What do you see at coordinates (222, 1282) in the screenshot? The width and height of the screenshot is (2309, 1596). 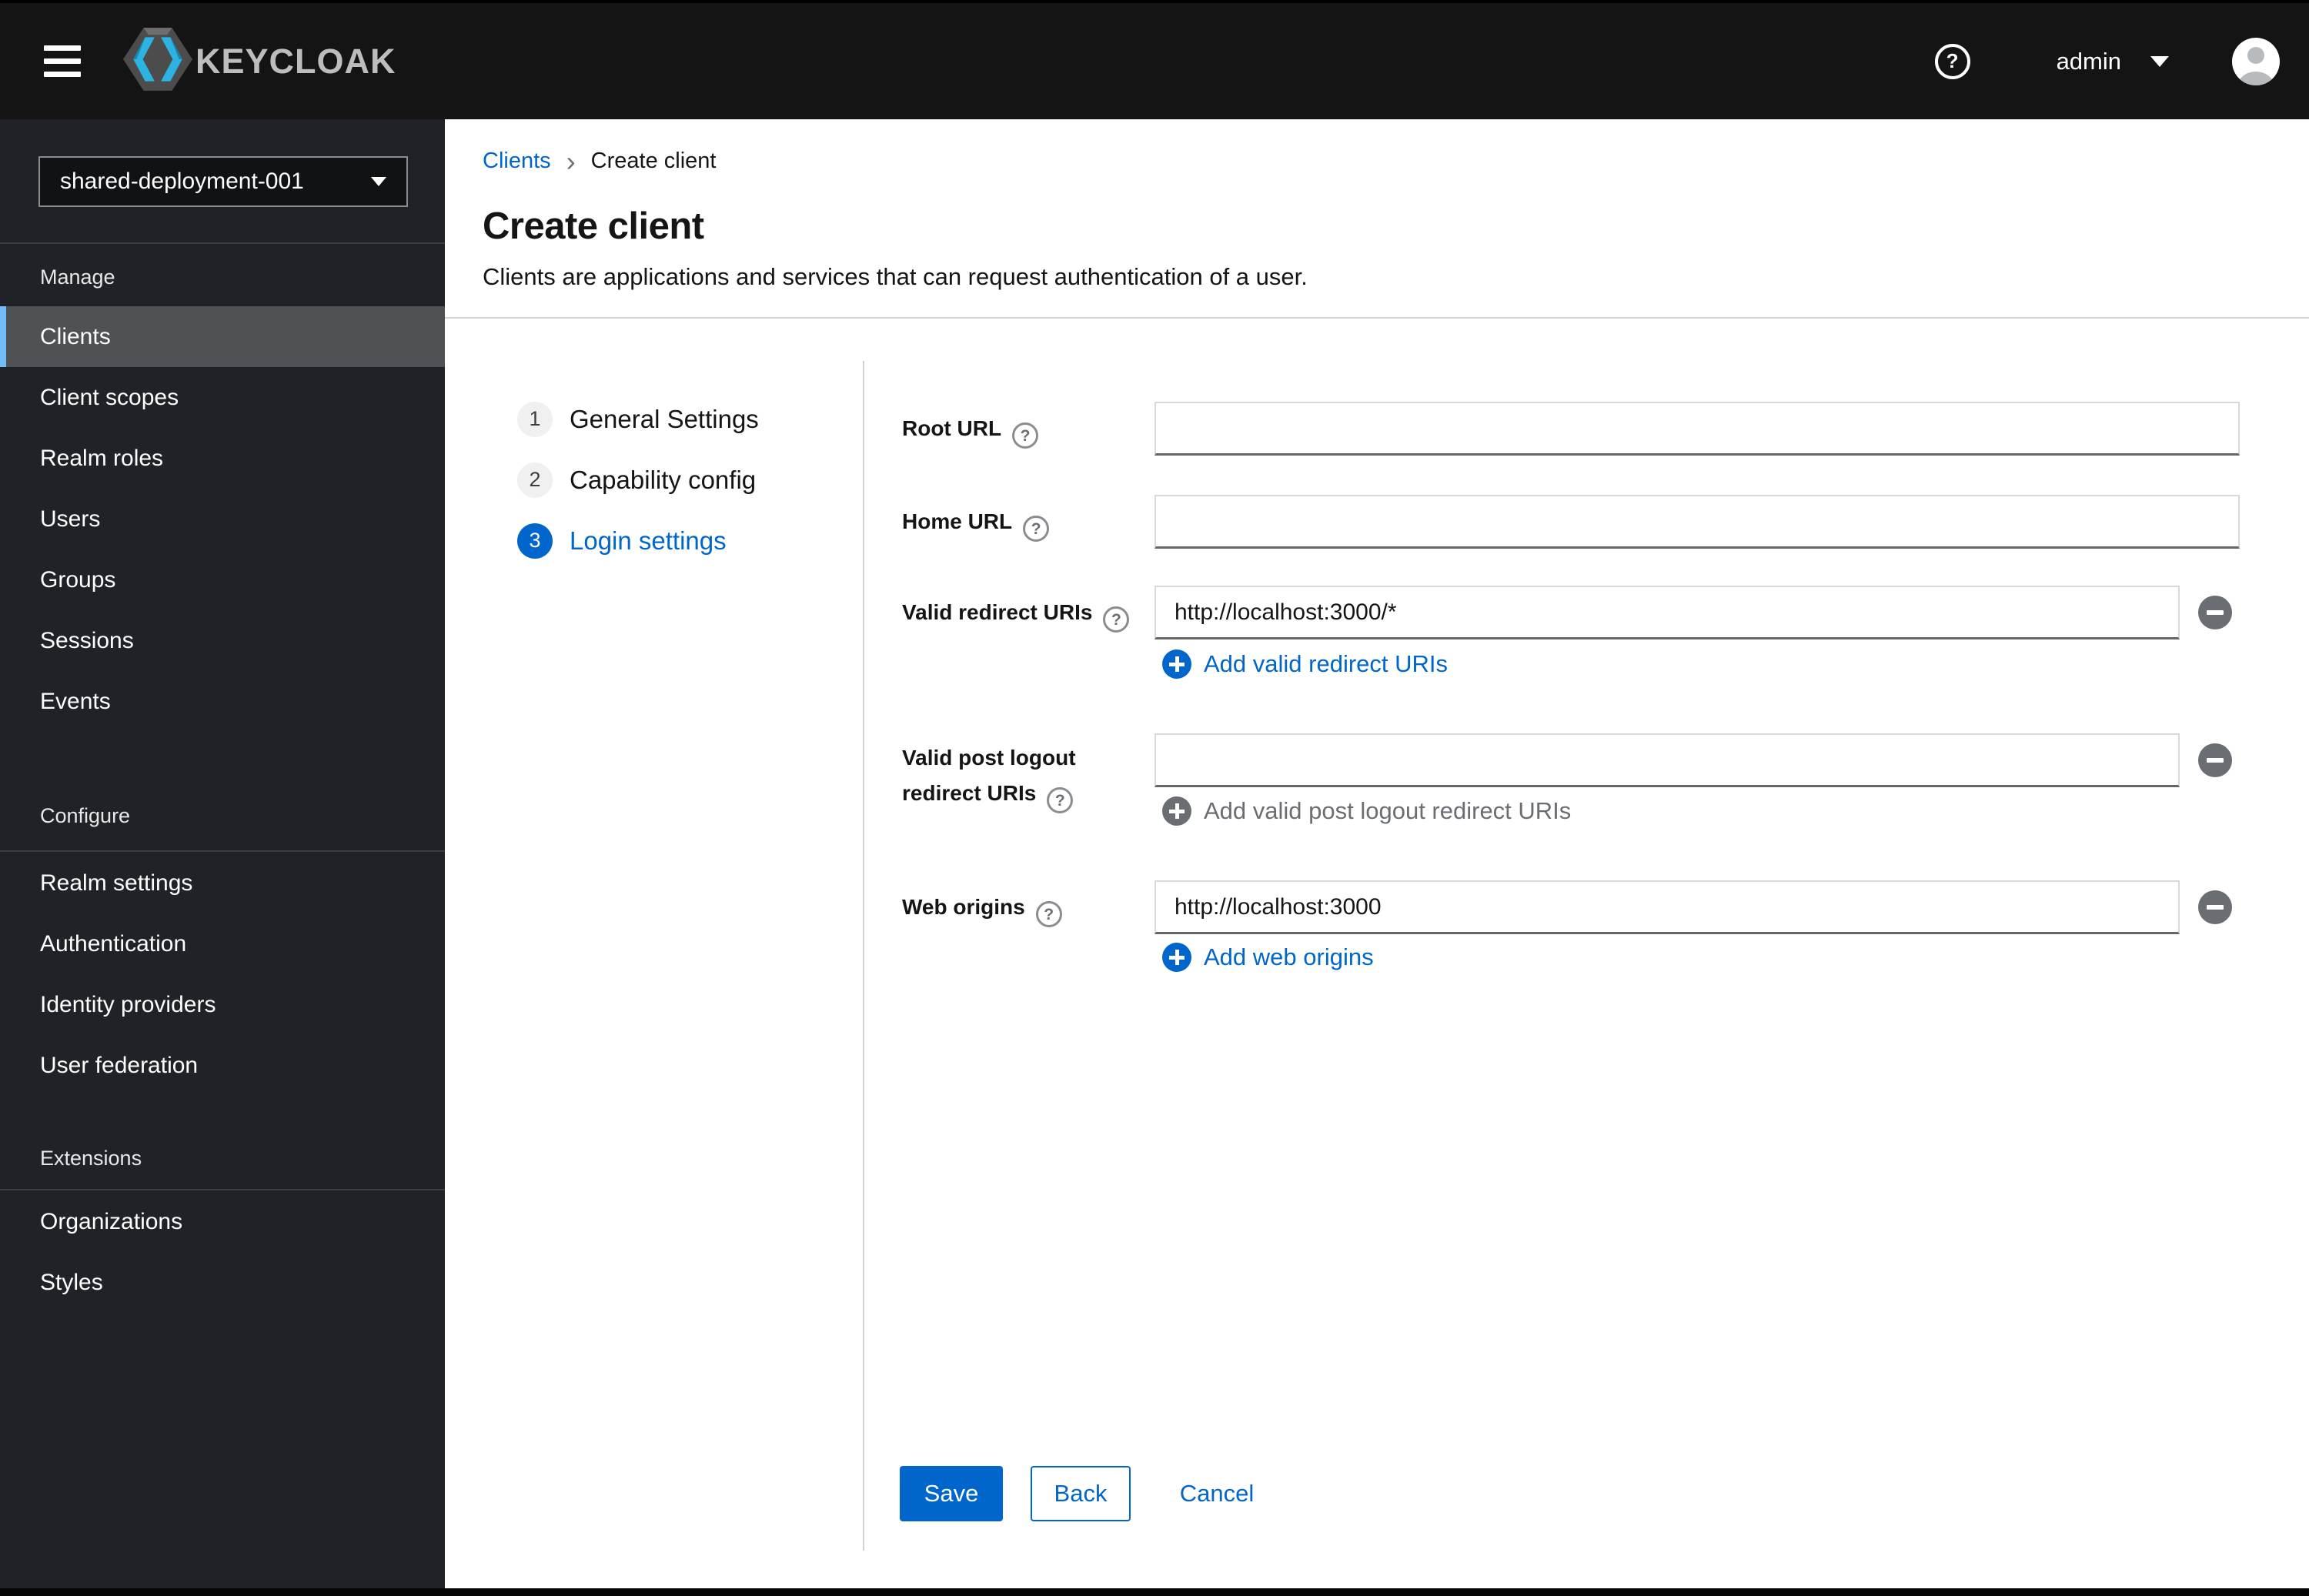 I see `sidebar-item-styles: Styles` at bounding box center [222, 1282].